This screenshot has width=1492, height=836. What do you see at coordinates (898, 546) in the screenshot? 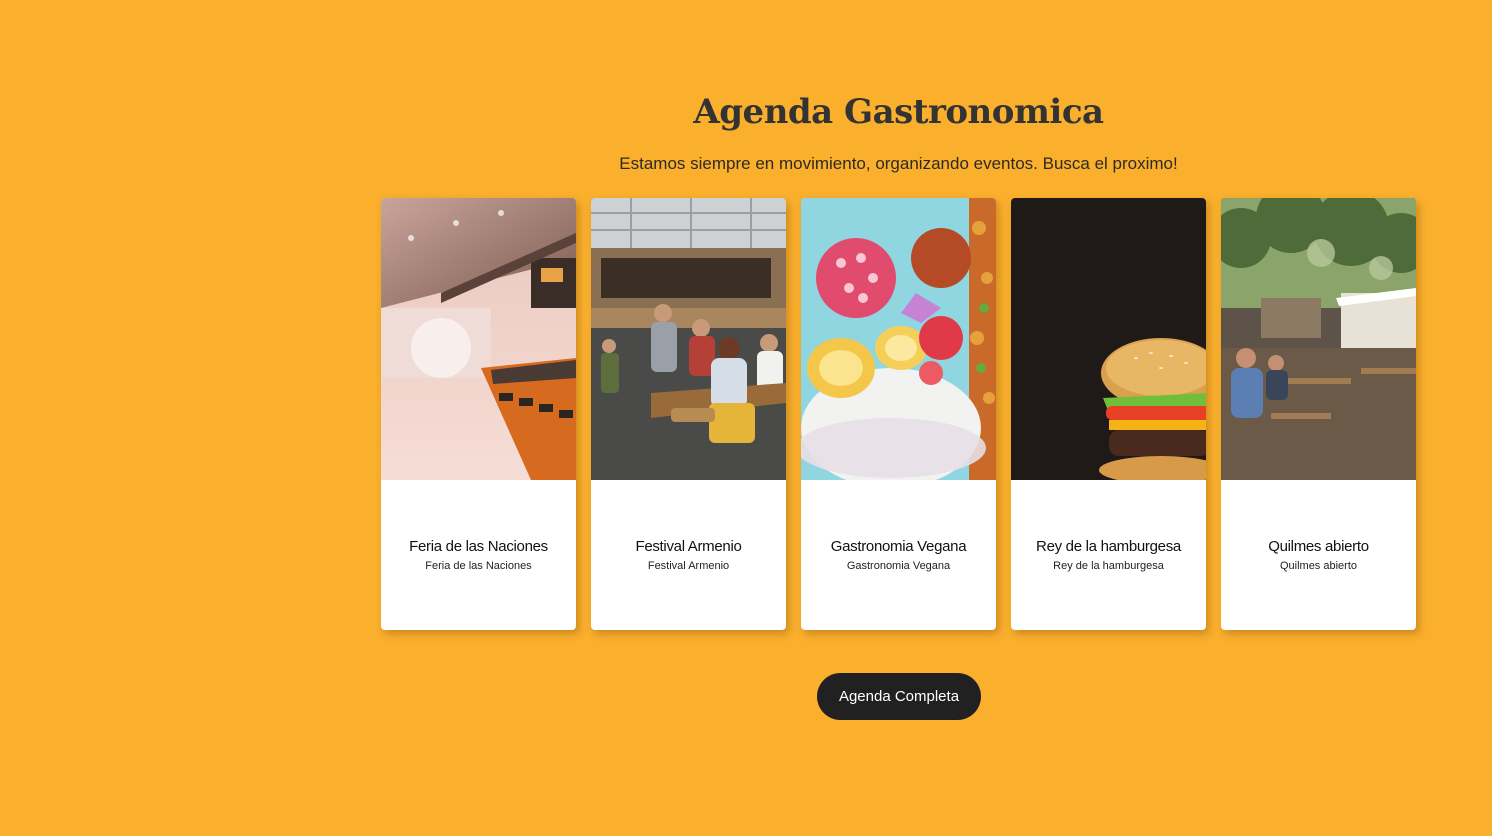
I see `event-title: Gastronomia Vegana` at bounding box center [898, 546].